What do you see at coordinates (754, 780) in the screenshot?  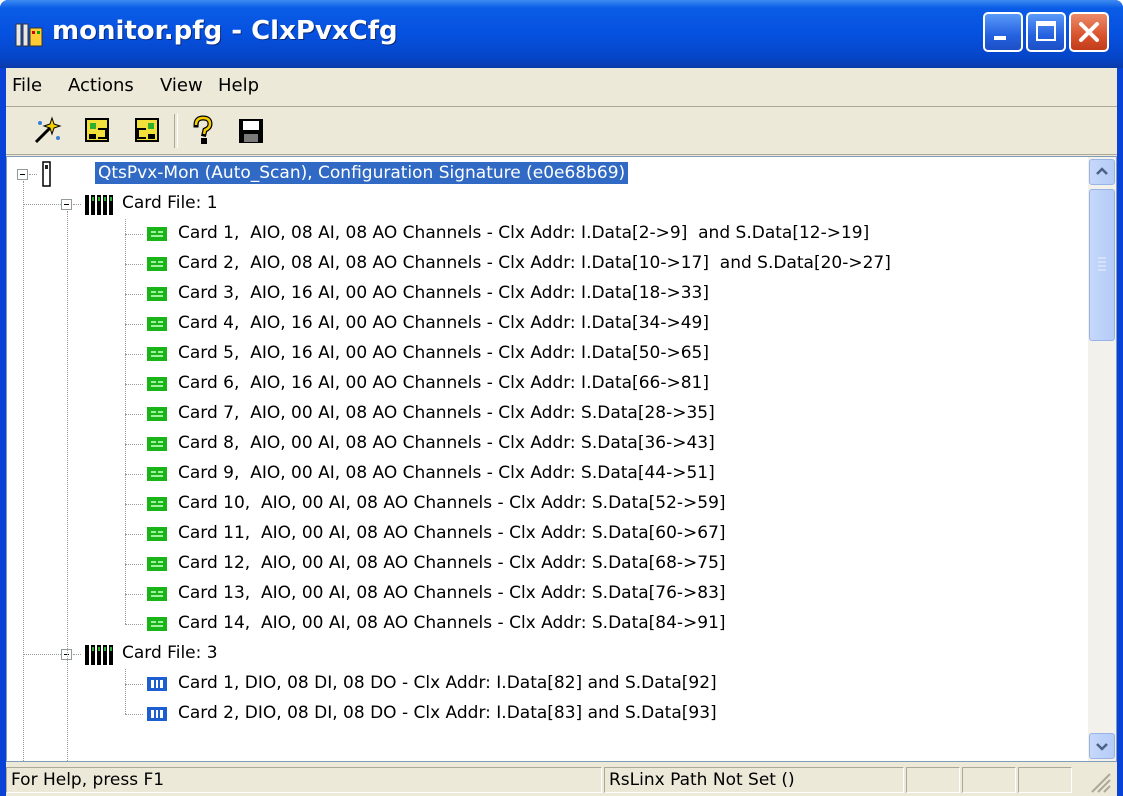 I see `status-rslinx-path: RsLinx Path Not Set ()` at bounding box center [754, 780].